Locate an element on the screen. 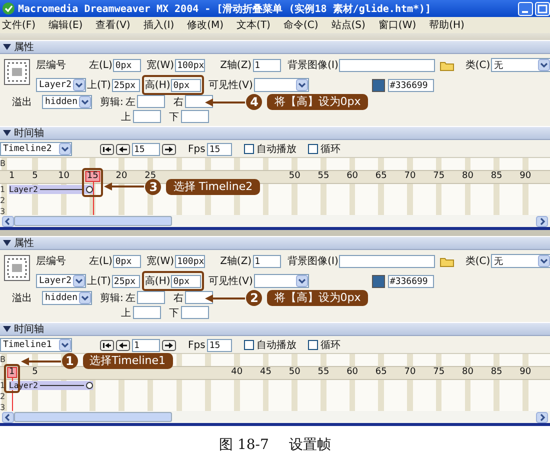  menu-item: 编辑(E) is located at coordinates (65, 25).